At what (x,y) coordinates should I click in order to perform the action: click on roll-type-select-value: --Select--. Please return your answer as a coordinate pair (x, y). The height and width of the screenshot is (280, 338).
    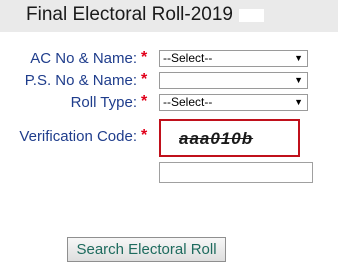
    Looking at the image, I should click on (188, 102).